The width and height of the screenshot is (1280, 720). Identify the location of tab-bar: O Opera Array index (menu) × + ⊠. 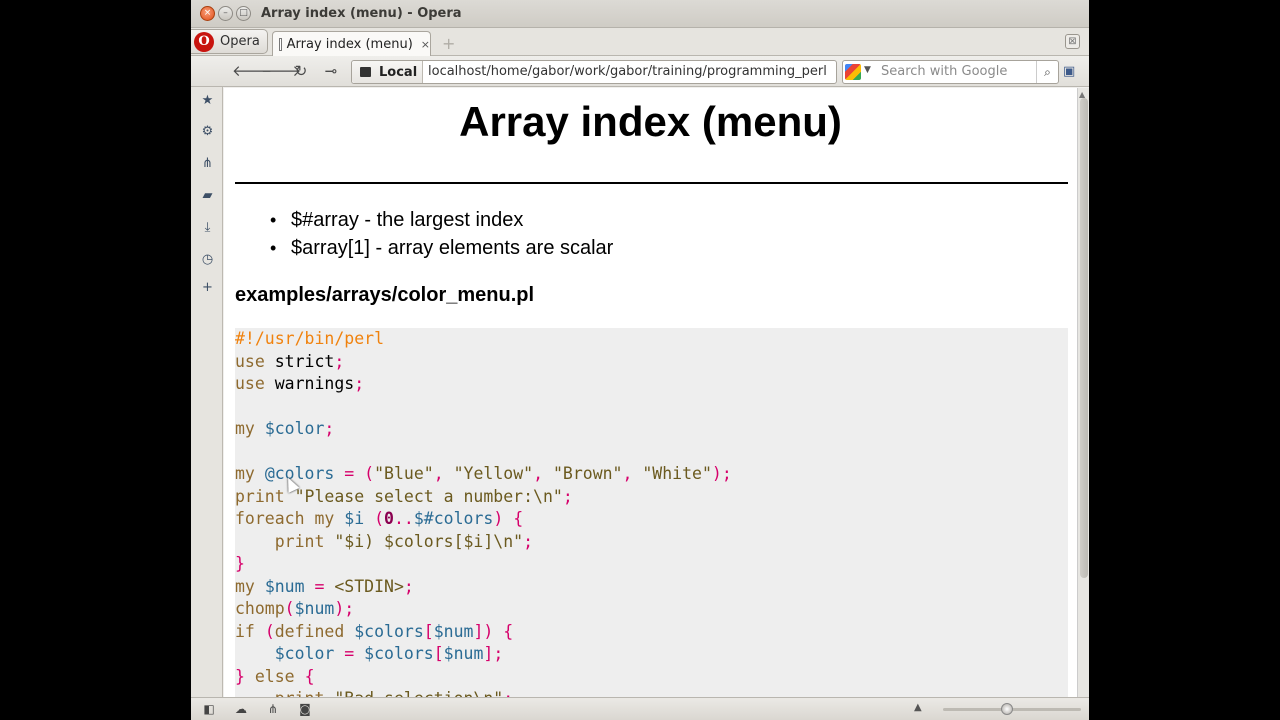
(640, 42).